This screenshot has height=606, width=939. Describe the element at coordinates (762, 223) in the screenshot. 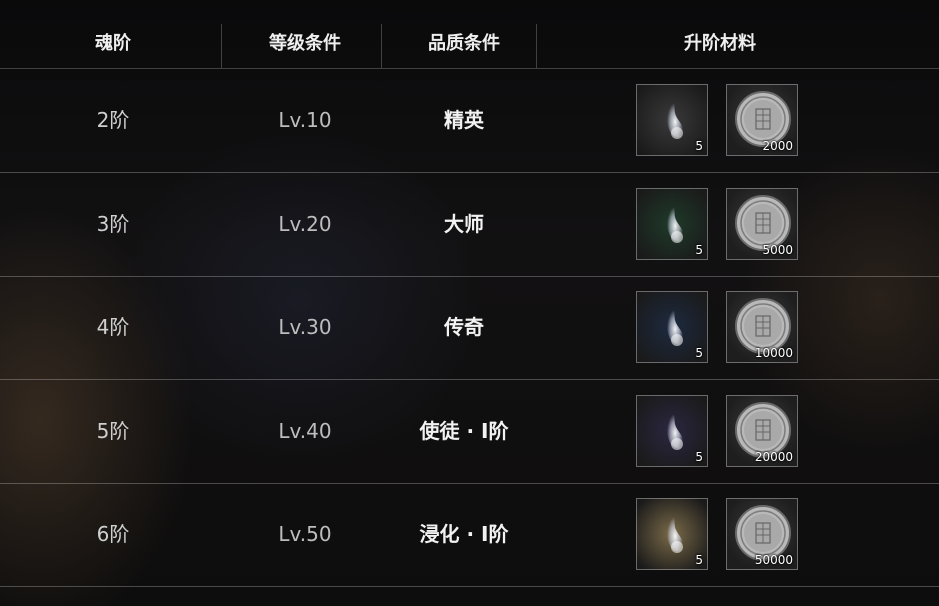

I see `coin-material-slot: 5000` at that location.